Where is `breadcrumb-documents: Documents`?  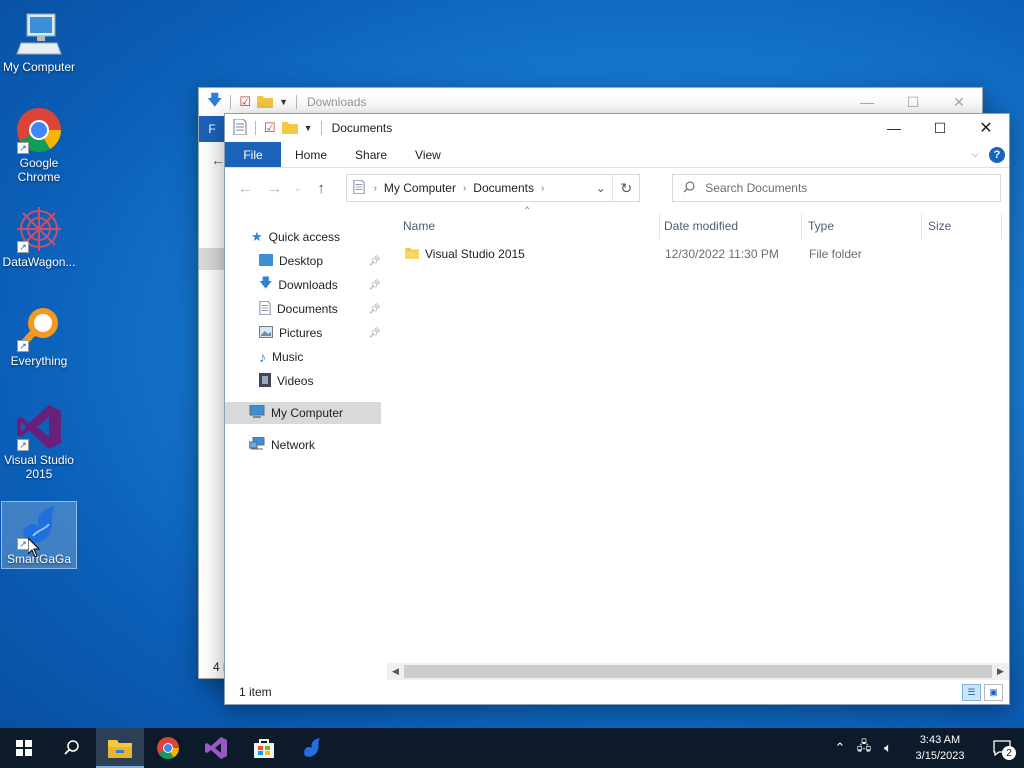 breadcrumb-documents: Documents is located at coordinates (503, 188).